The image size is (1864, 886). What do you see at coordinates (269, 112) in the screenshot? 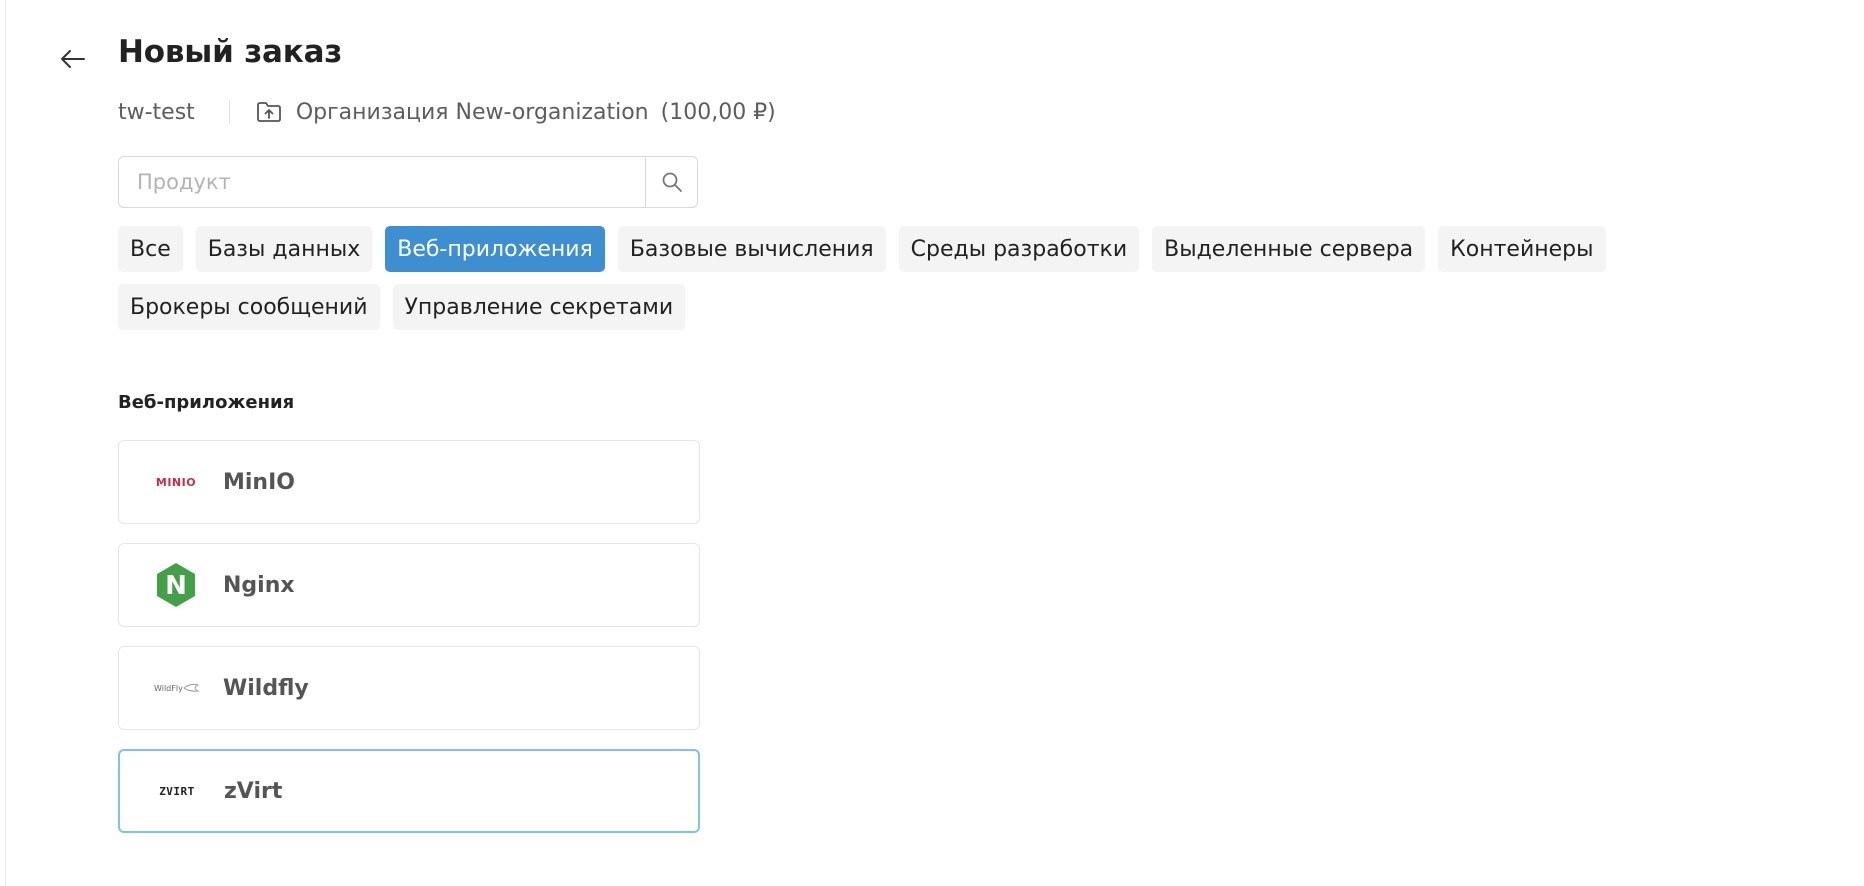
I see `folder-upload-icon` at bounding box center [269, 112].